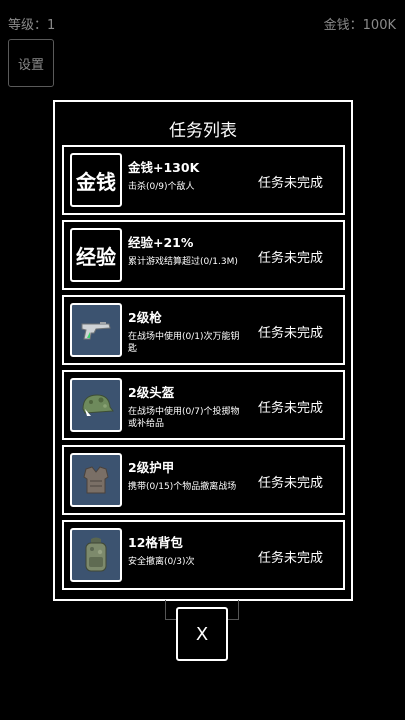 This screenshot has height=720, width=405. I want to click on task-description: 在战场中使用(0/1)次万能钥匙, so click(184, 343).